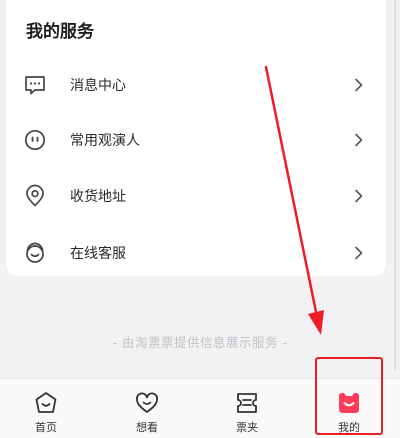  Describe the element at coordinates (349, 403) in the screenshot. I see `profile-icon` at that location.